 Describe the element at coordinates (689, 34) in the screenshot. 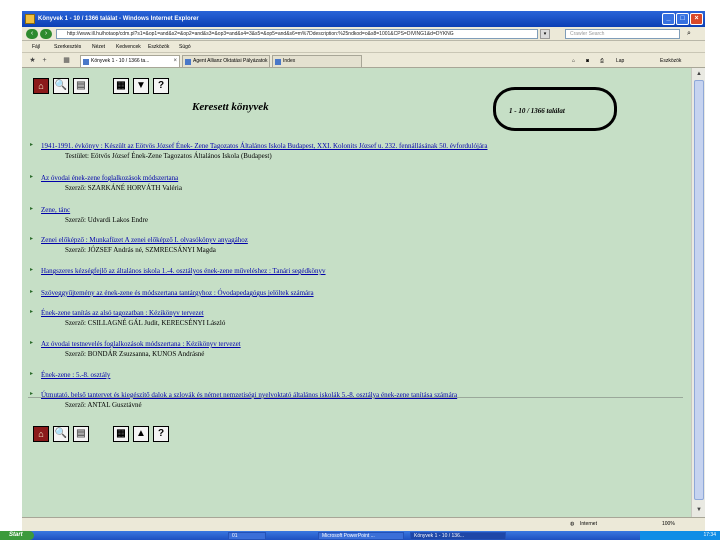

I see `search-icon: ⌕` at that location.